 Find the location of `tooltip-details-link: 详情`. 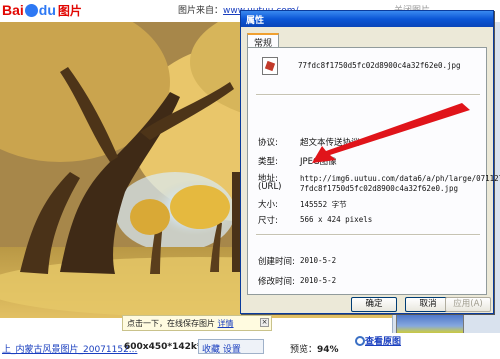

tooltip-details-link: 详情 is located at coordinates (226, 323).